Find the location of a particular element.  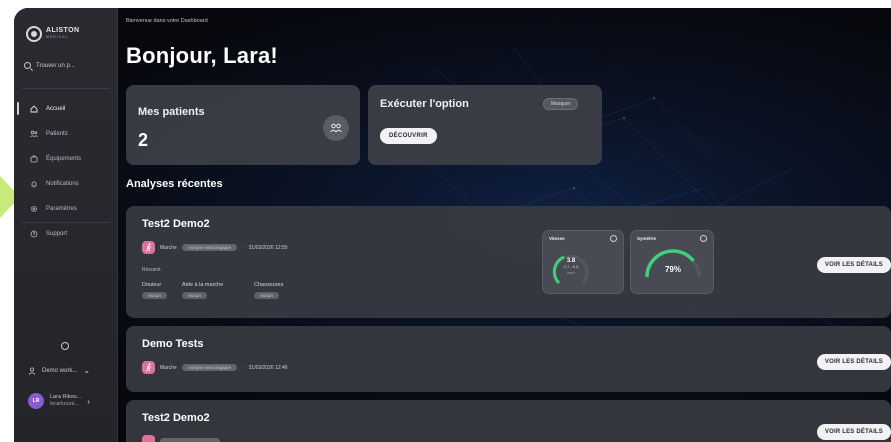

sidebar-item-equipements: Équipements is located at coordinates (66, 158).